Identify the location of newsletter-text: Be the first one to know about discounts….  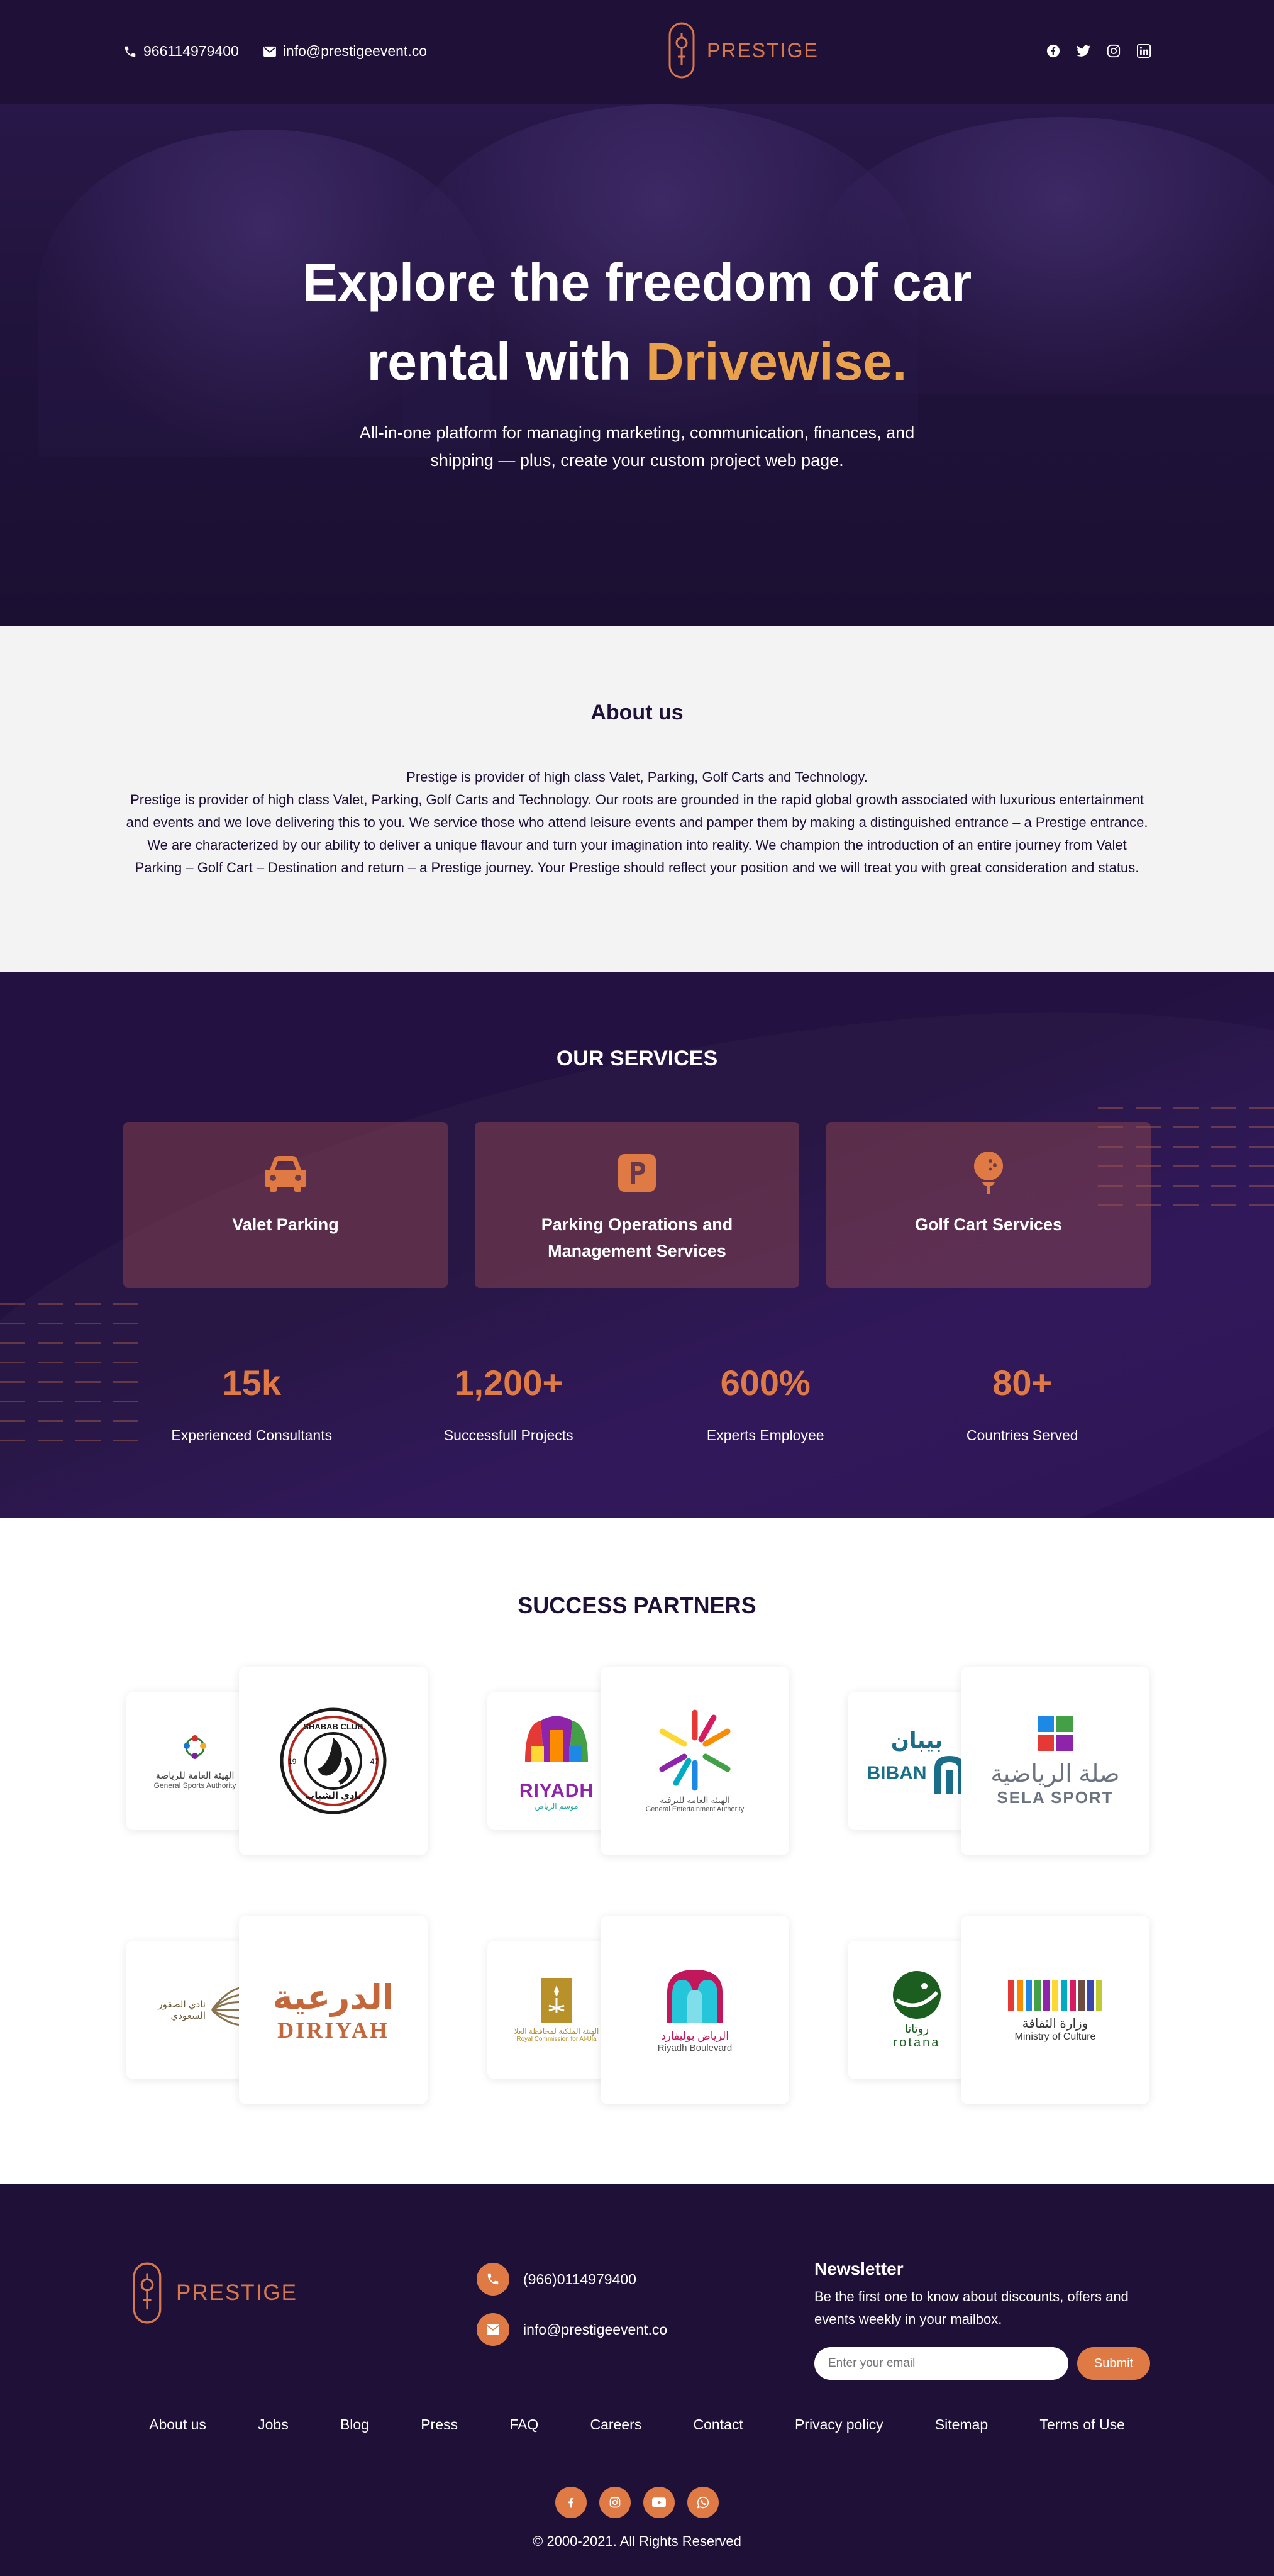
(972, 2308).